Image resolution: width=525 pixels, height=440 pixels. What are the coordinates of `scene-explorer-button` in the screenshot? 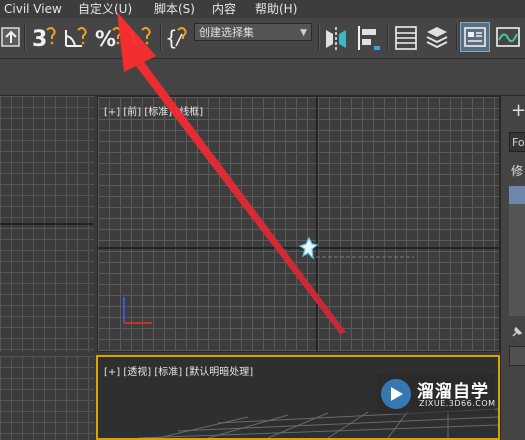 It's located at (437, 37).